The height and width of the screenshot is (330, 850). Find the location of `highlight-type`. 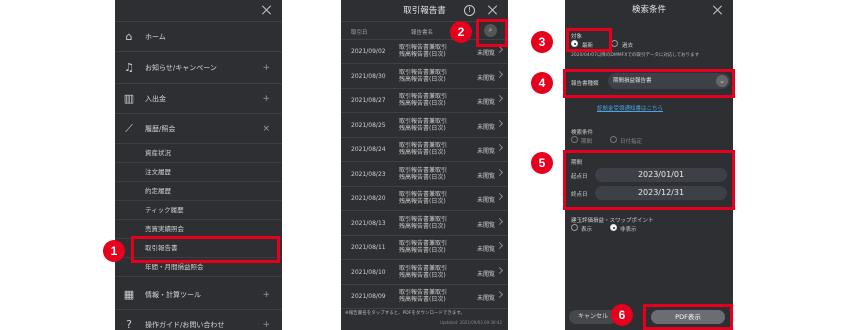

highlight-type is located at coordinates (649, 83).